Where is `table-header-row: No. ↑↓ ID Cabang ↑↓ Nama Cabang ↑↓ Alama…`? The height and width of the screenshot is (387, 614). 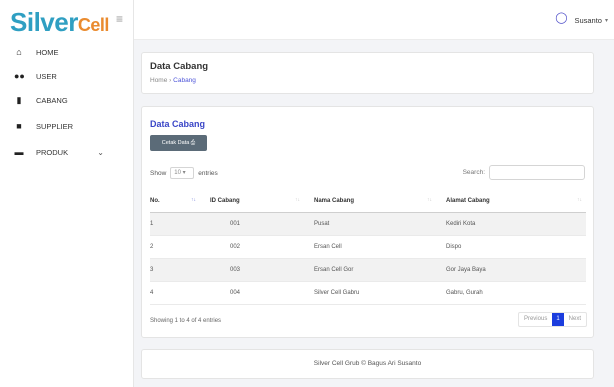 table-header-row: No. ↑↓ ID Cabang ↑↓ Nama Cabang ↑↓ Alama… is located at coordinates (368, 201).